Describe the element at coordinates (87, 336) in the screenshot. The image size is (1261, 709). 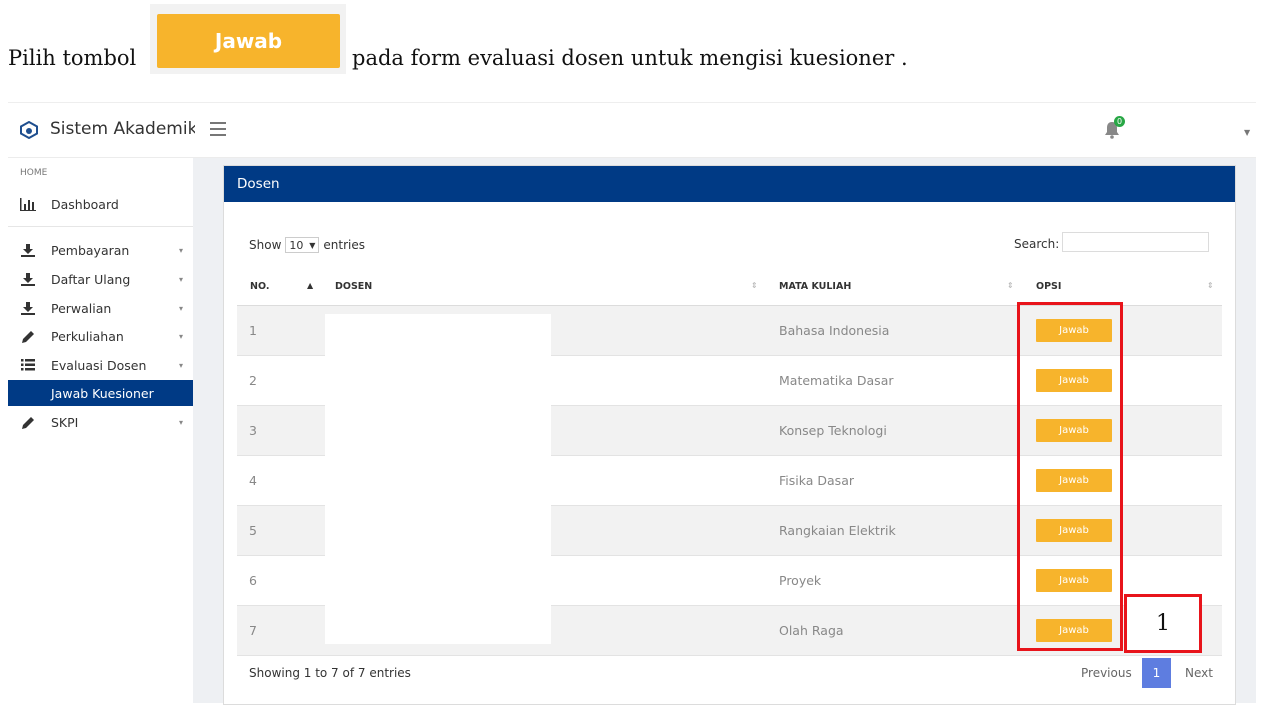
I see `sidebar-item-label: Perkuliahan` at that location.